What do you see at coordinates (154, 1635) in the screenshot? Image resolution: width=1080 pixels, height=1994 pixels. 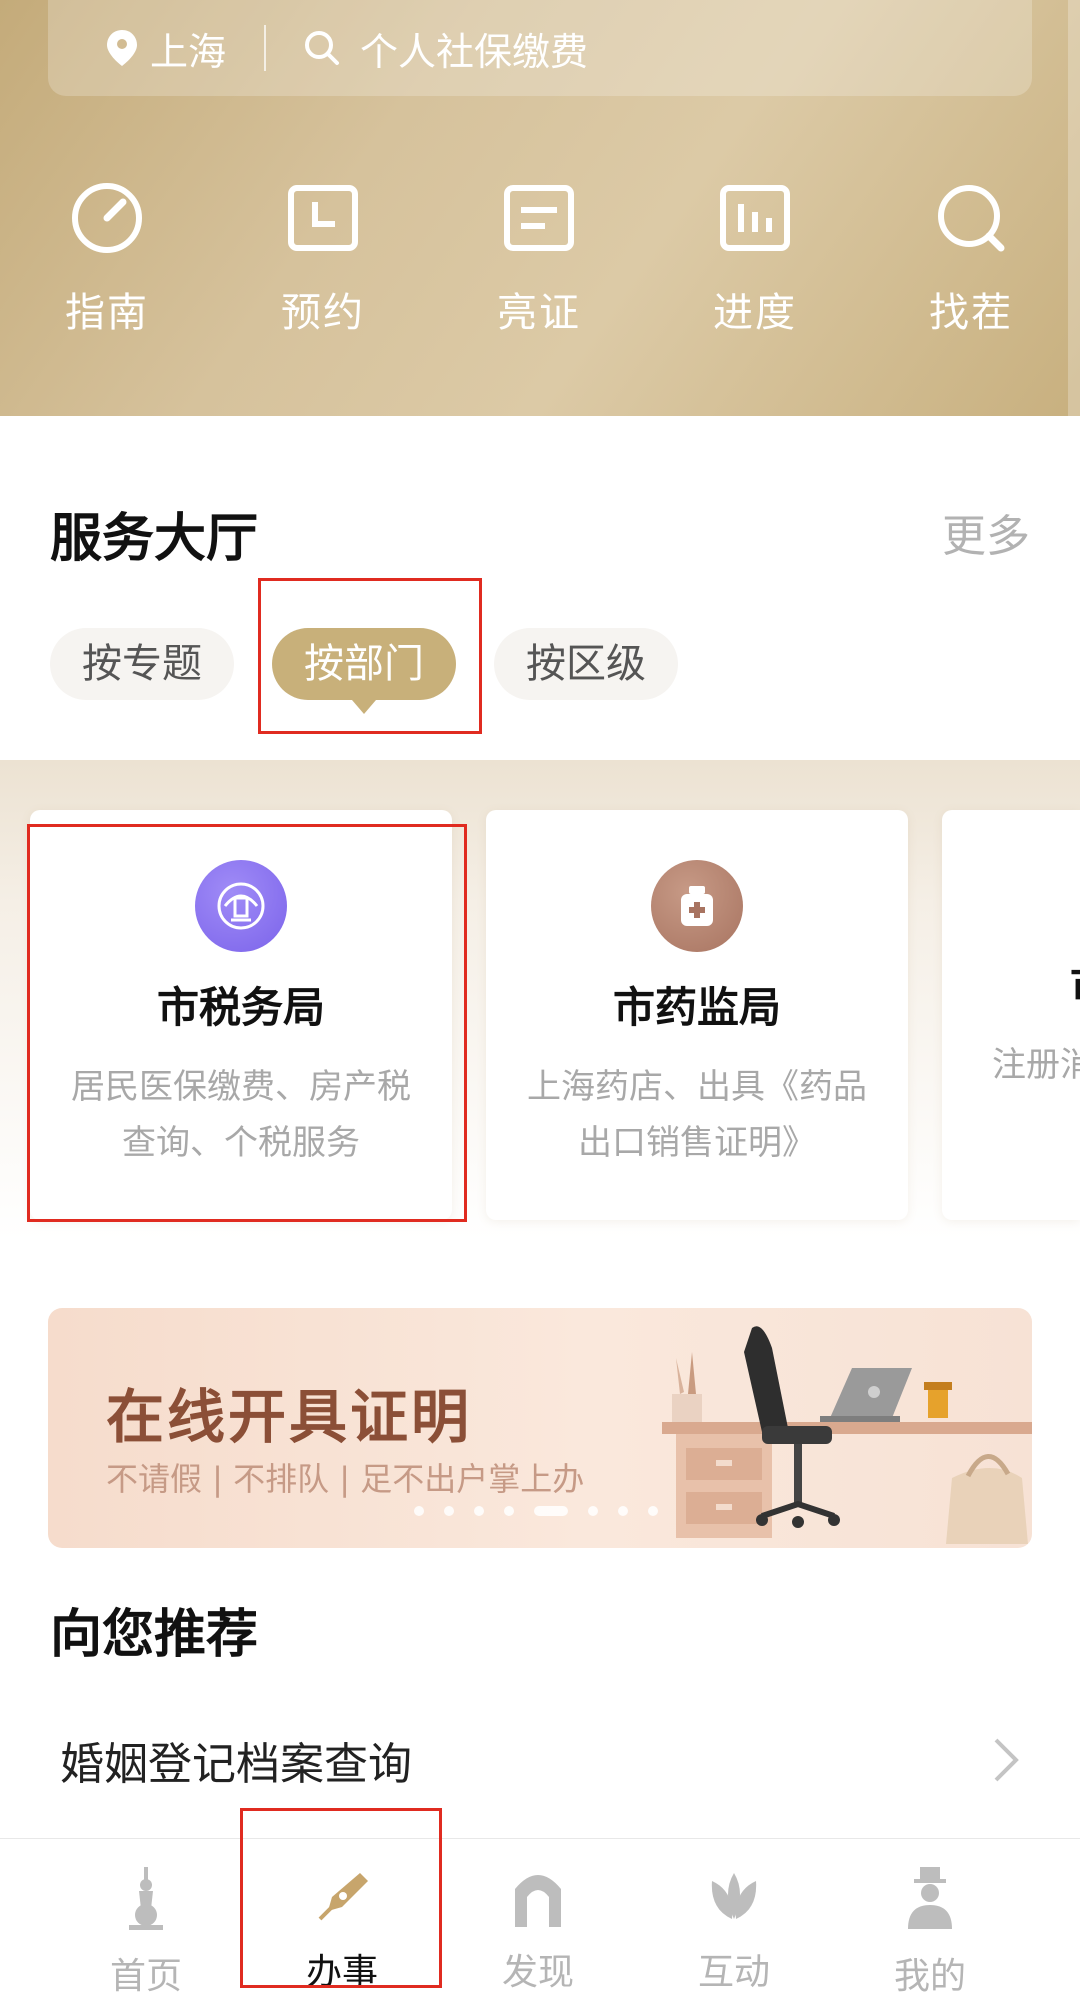 I see `recommend-title: 向您推荐` at bounding box center [154, 1635].